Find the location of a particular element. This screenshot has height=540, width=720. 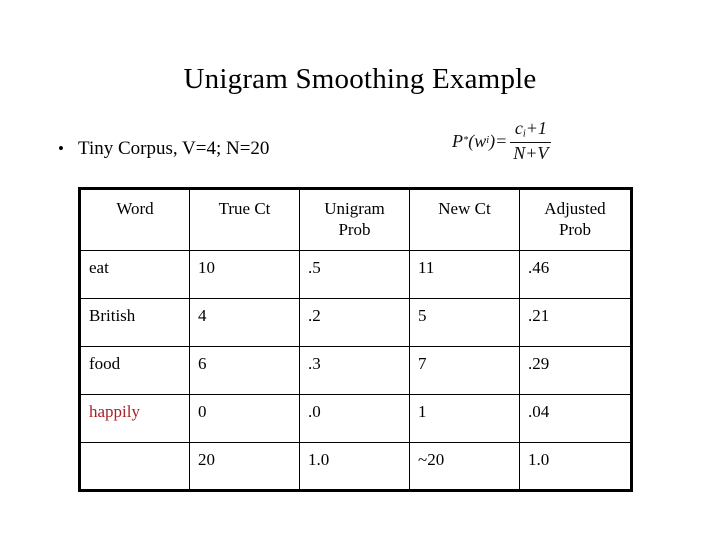

formula-numerator-plus-one: +1 is located at coordinates (536, 128).